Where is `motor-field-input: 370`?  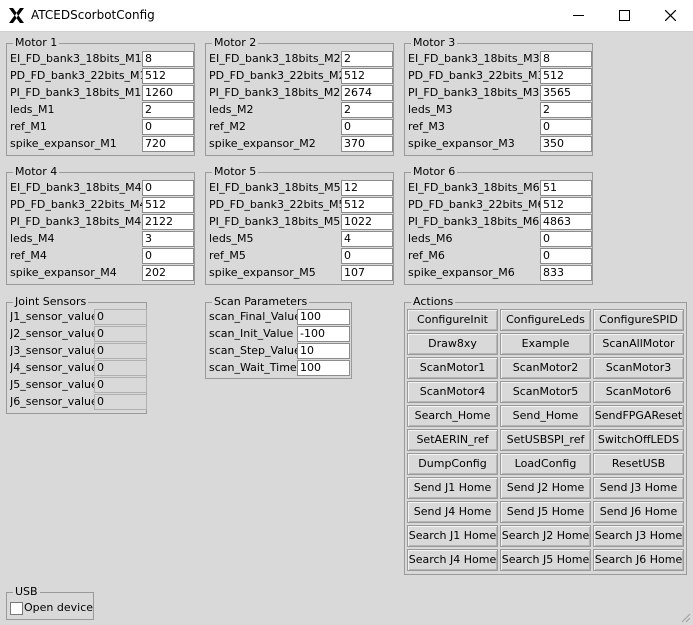
motor-field-input: 370 is located at coordinates (367, 144).